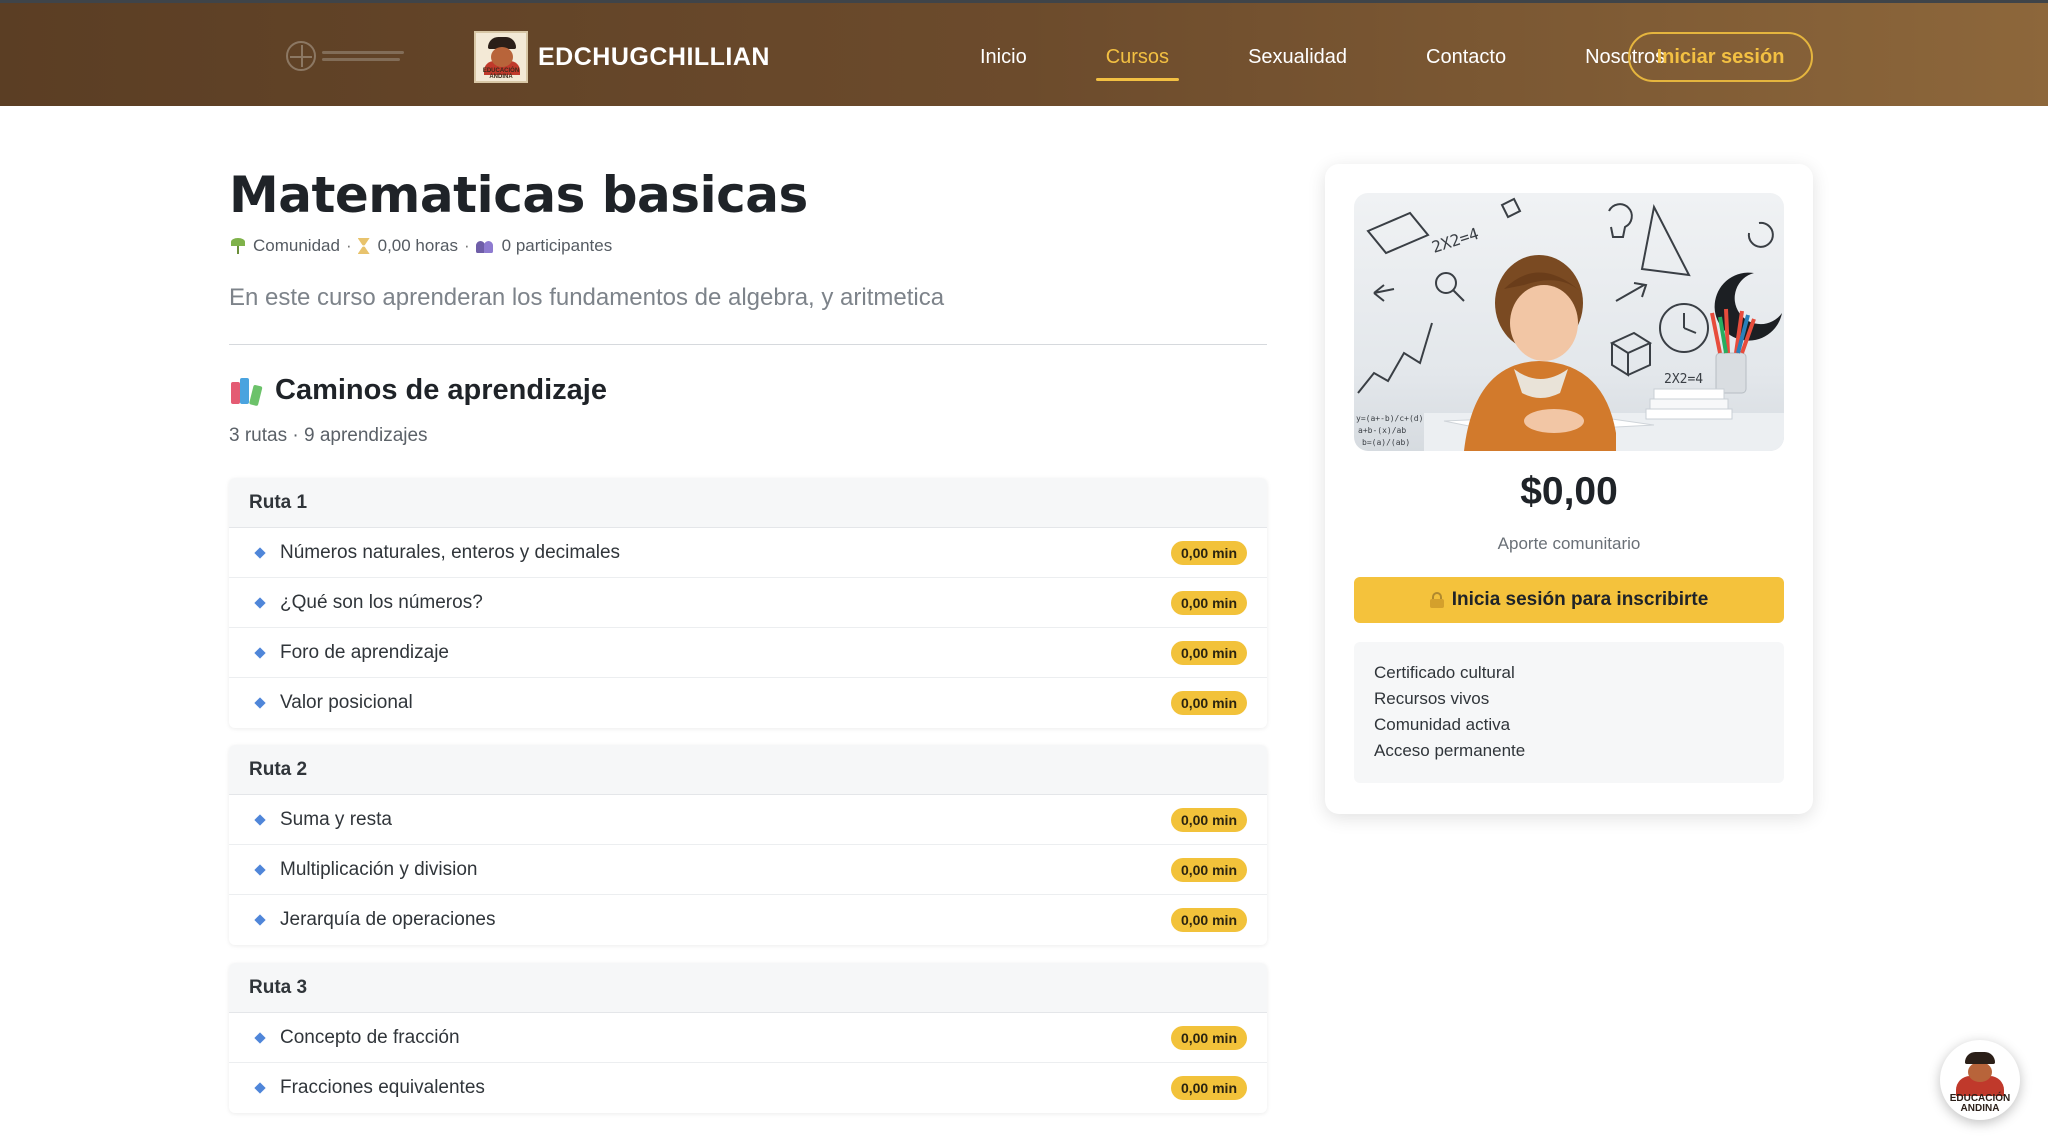 The height and width of the screenshot is (1138, 2048). Describe the element at coordinates (748, 920) in the screenshot. I see `lesson-item: Jerarquía de operaciones 0,00 min` at that location.